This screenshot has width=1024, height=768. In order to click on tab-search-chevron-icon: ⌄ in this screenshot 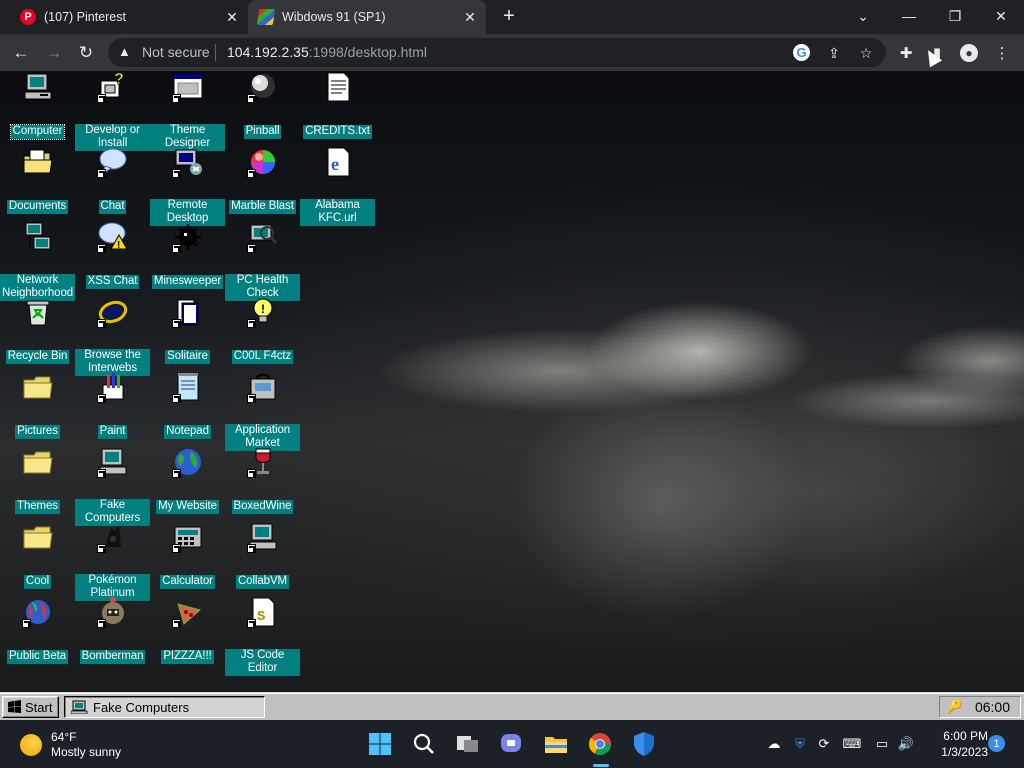, I will do `click(863, 16)`.